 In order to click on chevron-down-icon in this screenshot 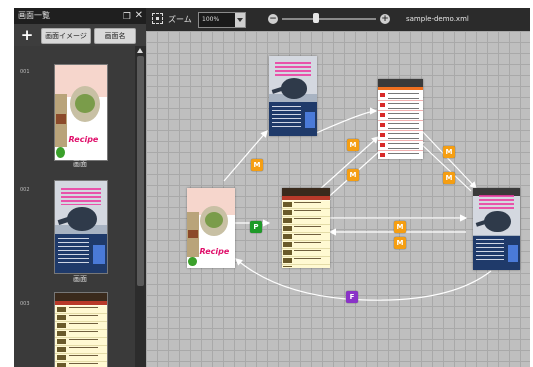, I will do `click(240, 20)`.